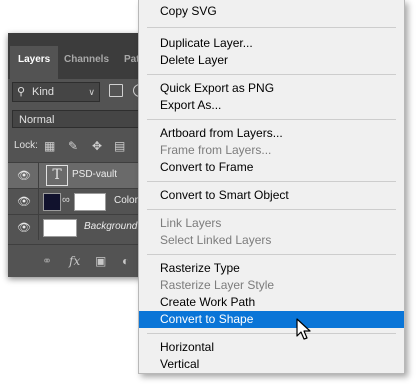 The image size is (419, 384). What do you see at coordinates (271, 60) in the screenshot?
I see `menu-item-delete-layer: Delete Layer` at bounding box center [271, 60].